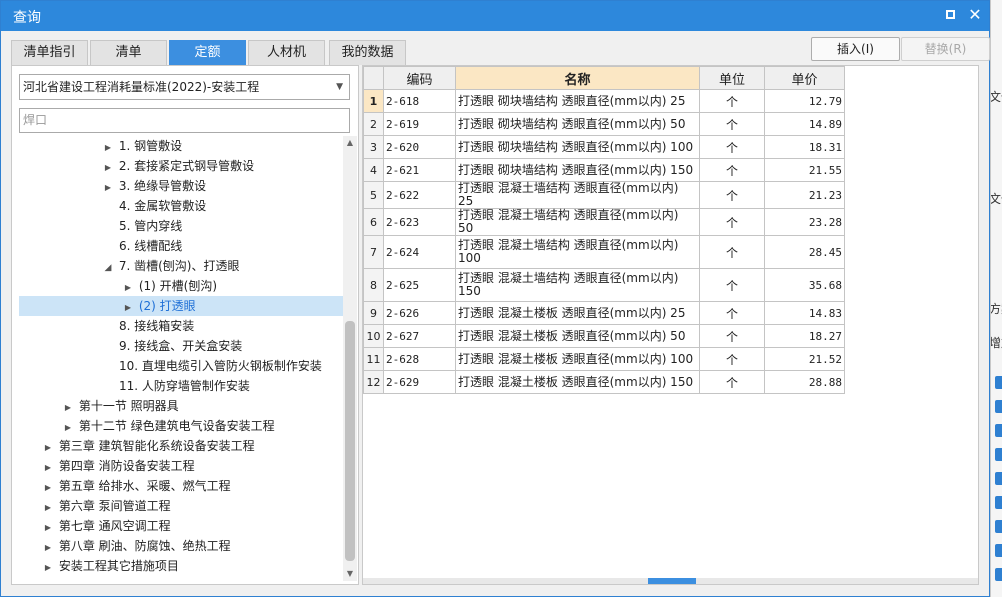 The height and width of the screenshot is (597, 1002). Describe the element at coordinates (996, 298) in the screenshot. I see `background-app-strip: 文件 文件 方案 增加` at that location.